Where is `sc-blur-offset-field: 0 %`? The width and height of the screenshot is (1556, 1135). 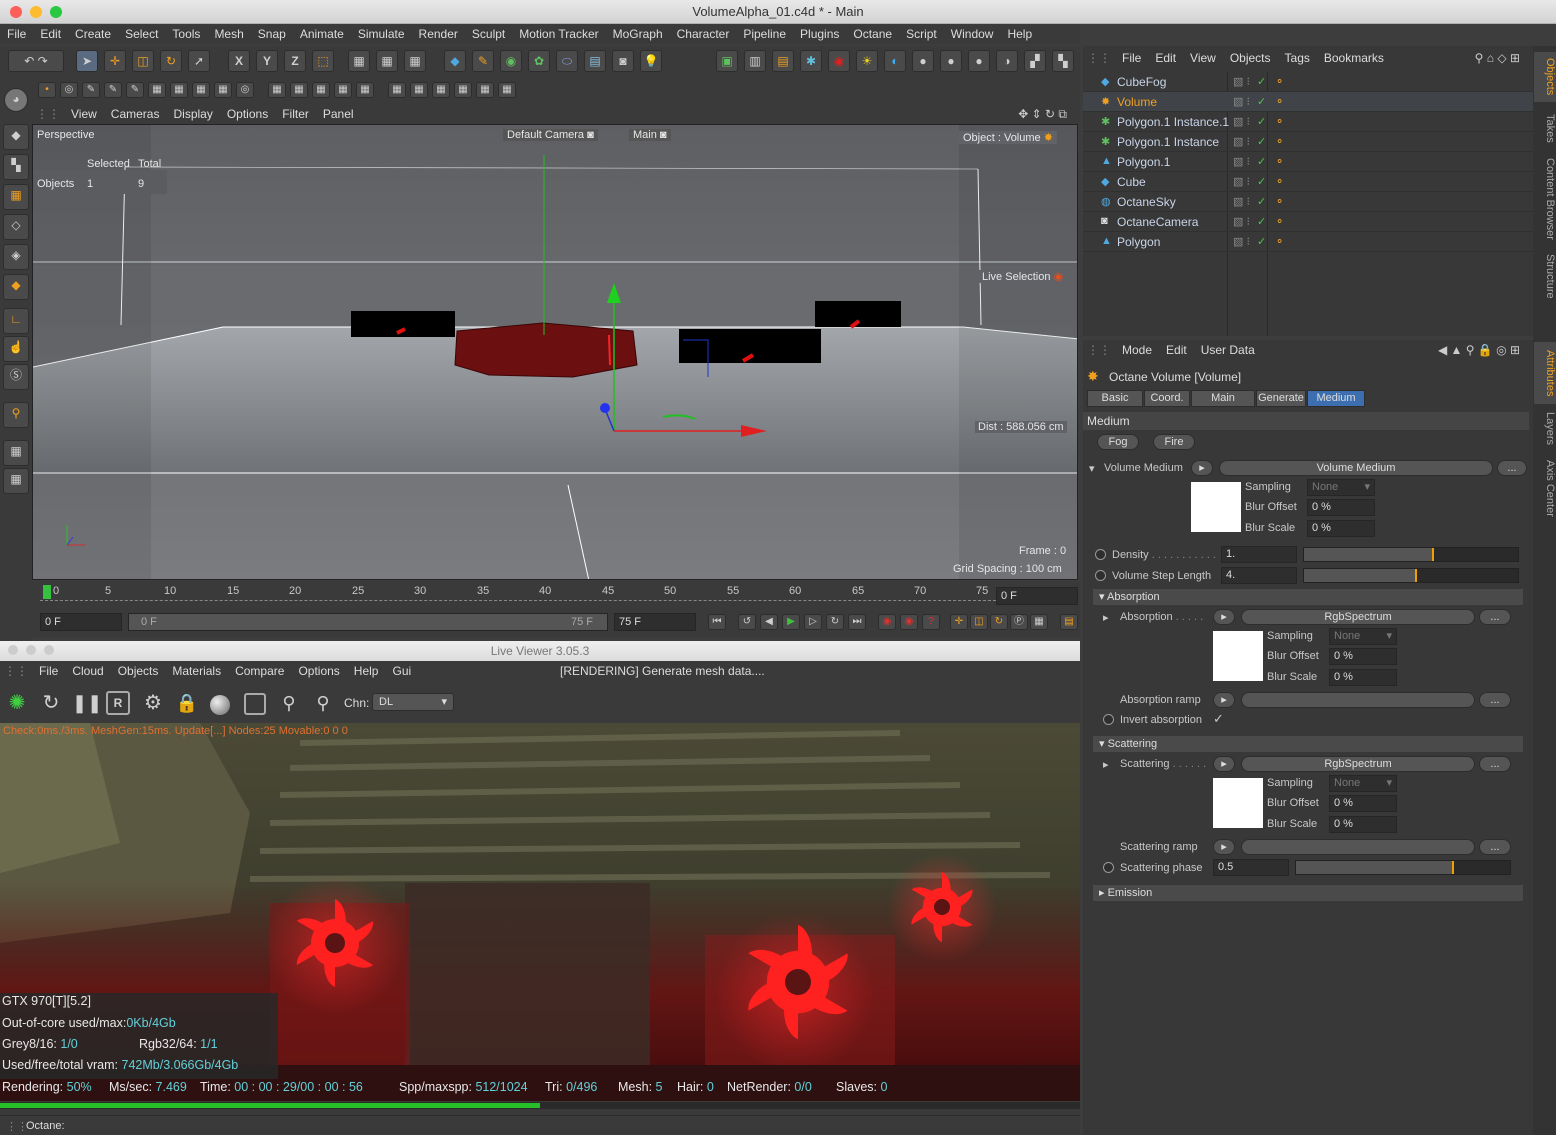
sc-blur-offset-field: 0 % is located at coordinates (1363, 803).